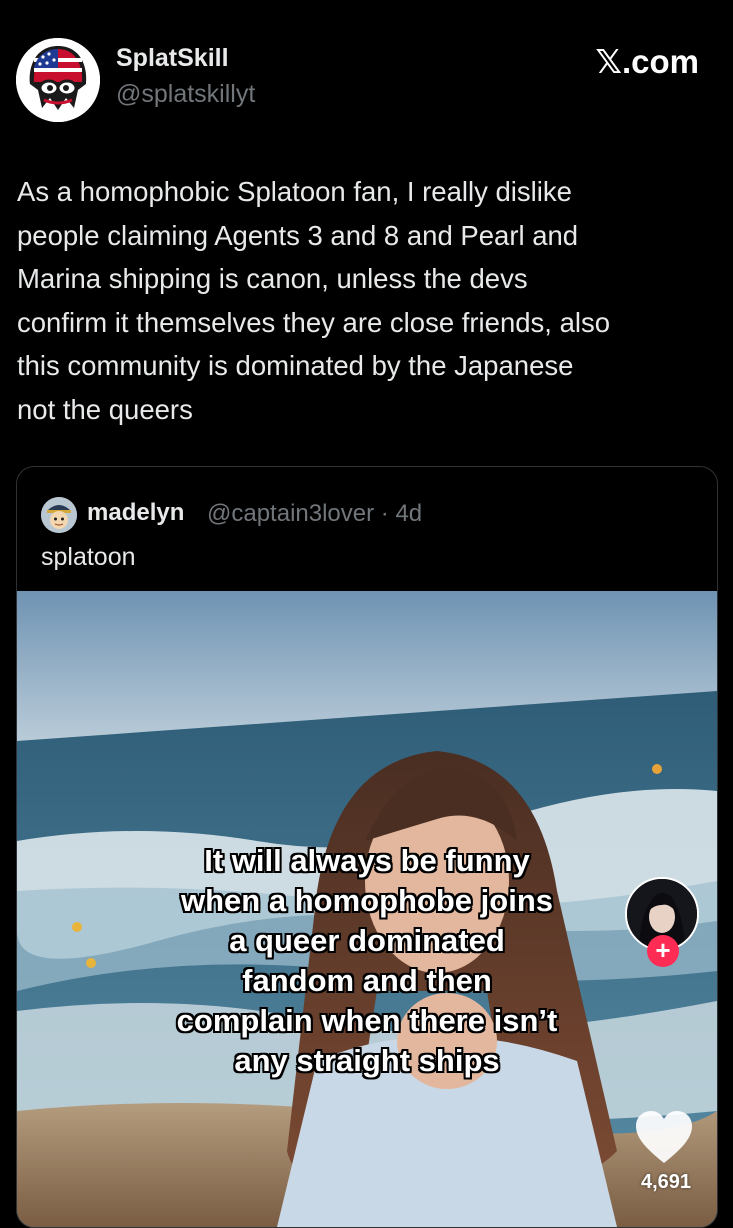  What do you see at coordinates (367, 980) in the screenshot?
I see `caption-line: fandom and then` at bounding box center [367, 980].